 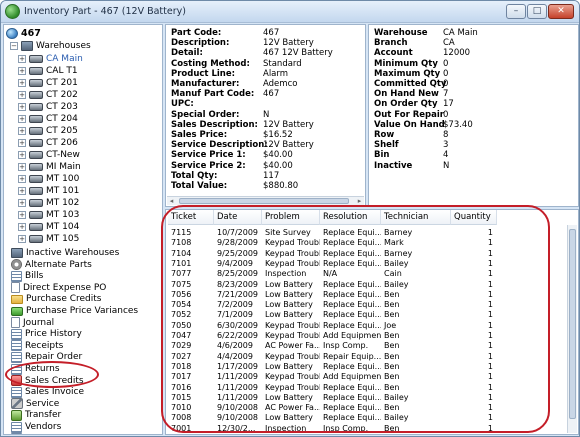 I want to click on tree-warehouse-item: + MT 105, so click(x=48, y=239).